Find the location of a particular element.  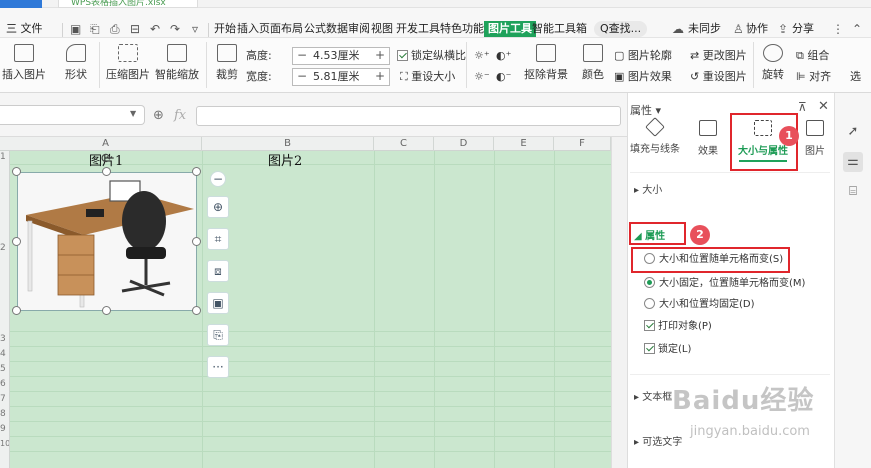

reset-picture-button: ↺ 重设图片 is located at coordinates (718, 77).